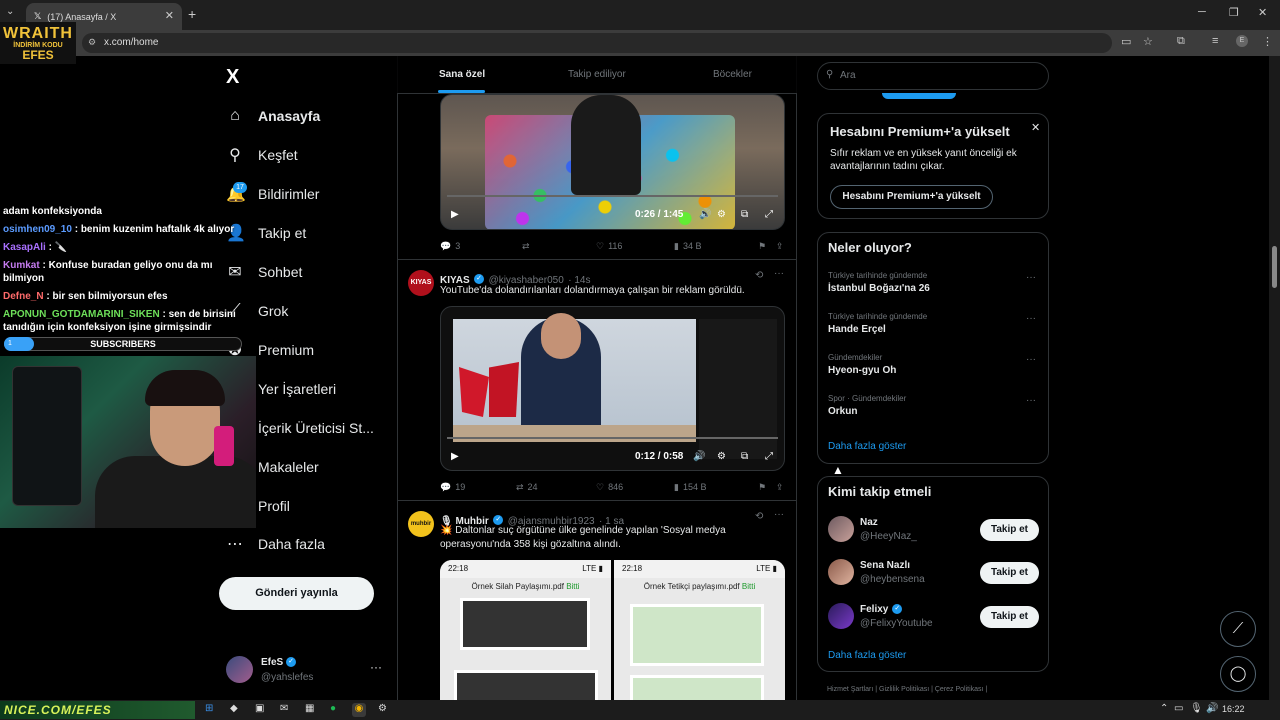 The height and width of the screenshot is (720, 1280). I want to click on taskbar-app-icon: ✉, so click(284, 708).